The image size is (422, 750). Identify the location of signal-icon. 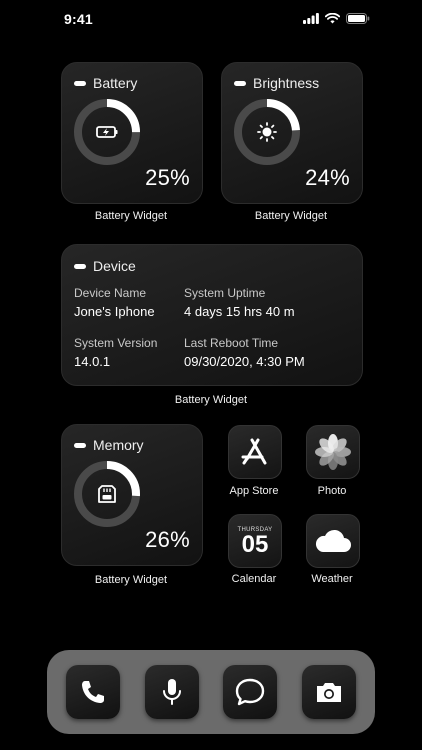
(311, 18).